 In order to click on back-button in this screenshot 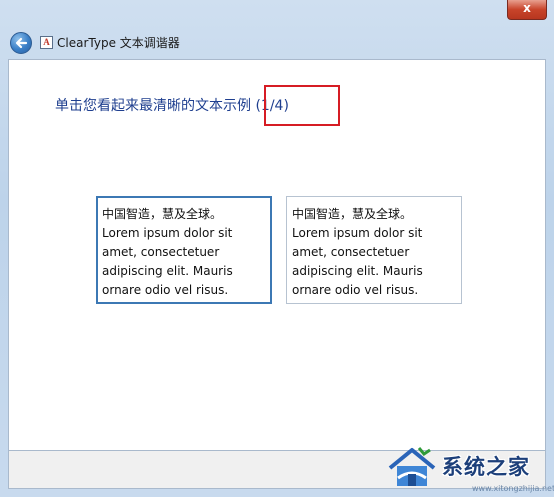, I will do `click(21, 43)`.